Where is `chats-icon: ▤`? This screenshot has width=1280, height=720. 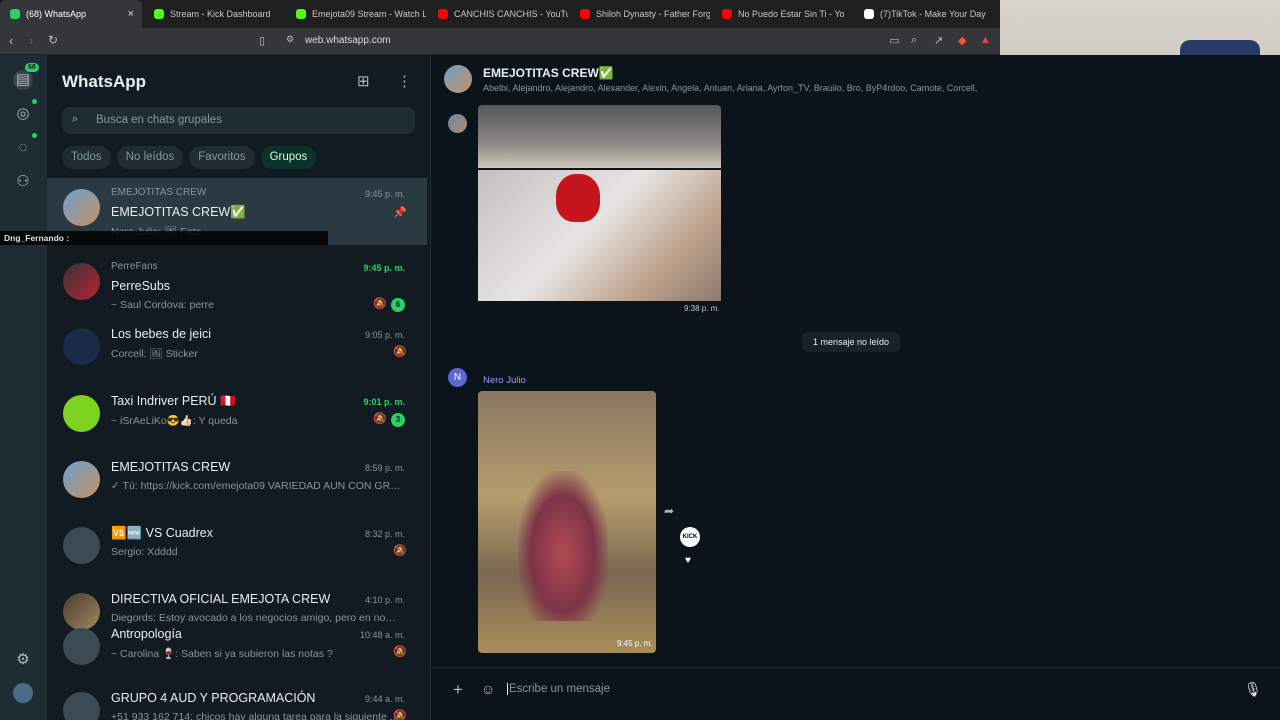
chats-icon: ▤ is located at coordinates (23, 80).